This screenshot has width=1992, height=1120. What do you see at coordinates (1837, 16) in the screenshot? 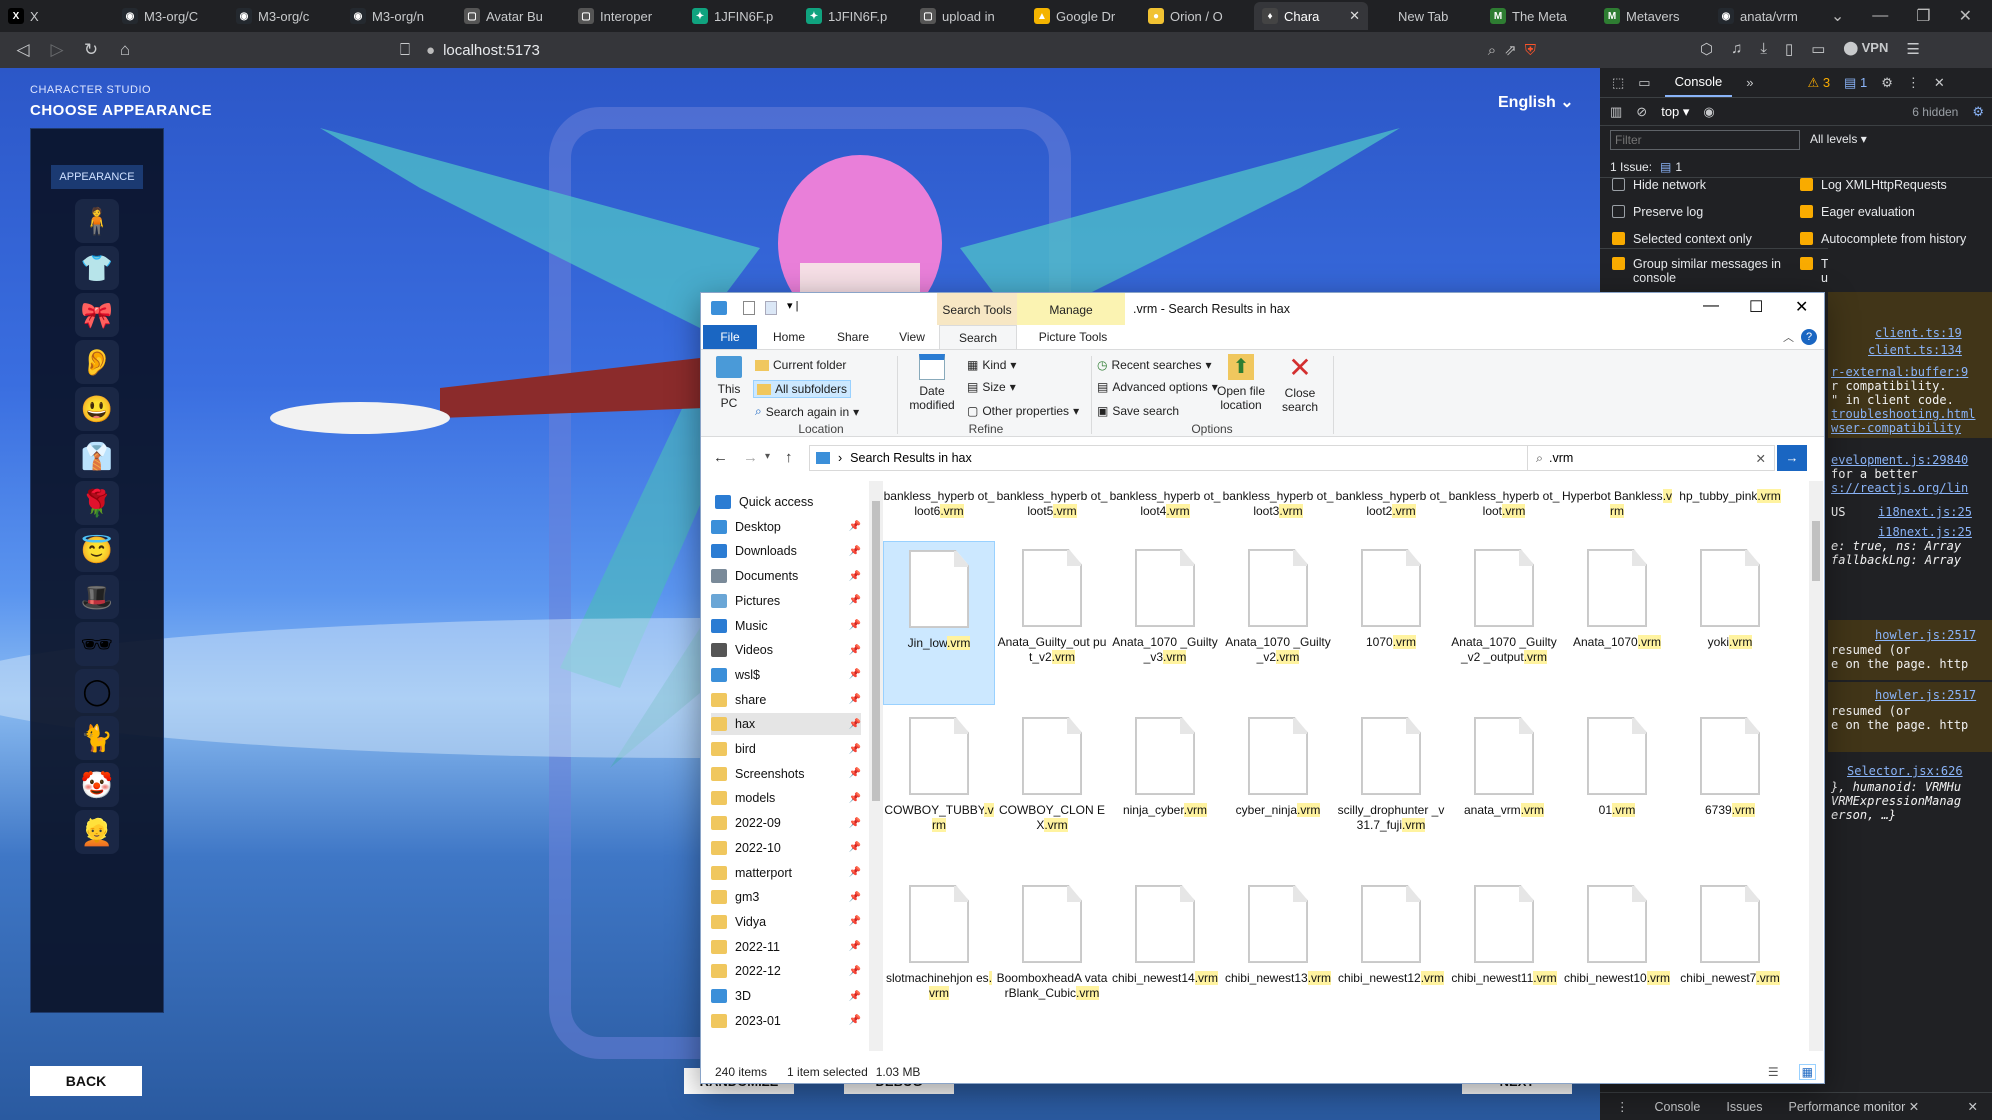
I see `chevron-down-icon: ⌄` at bounding box center [1837, 16].